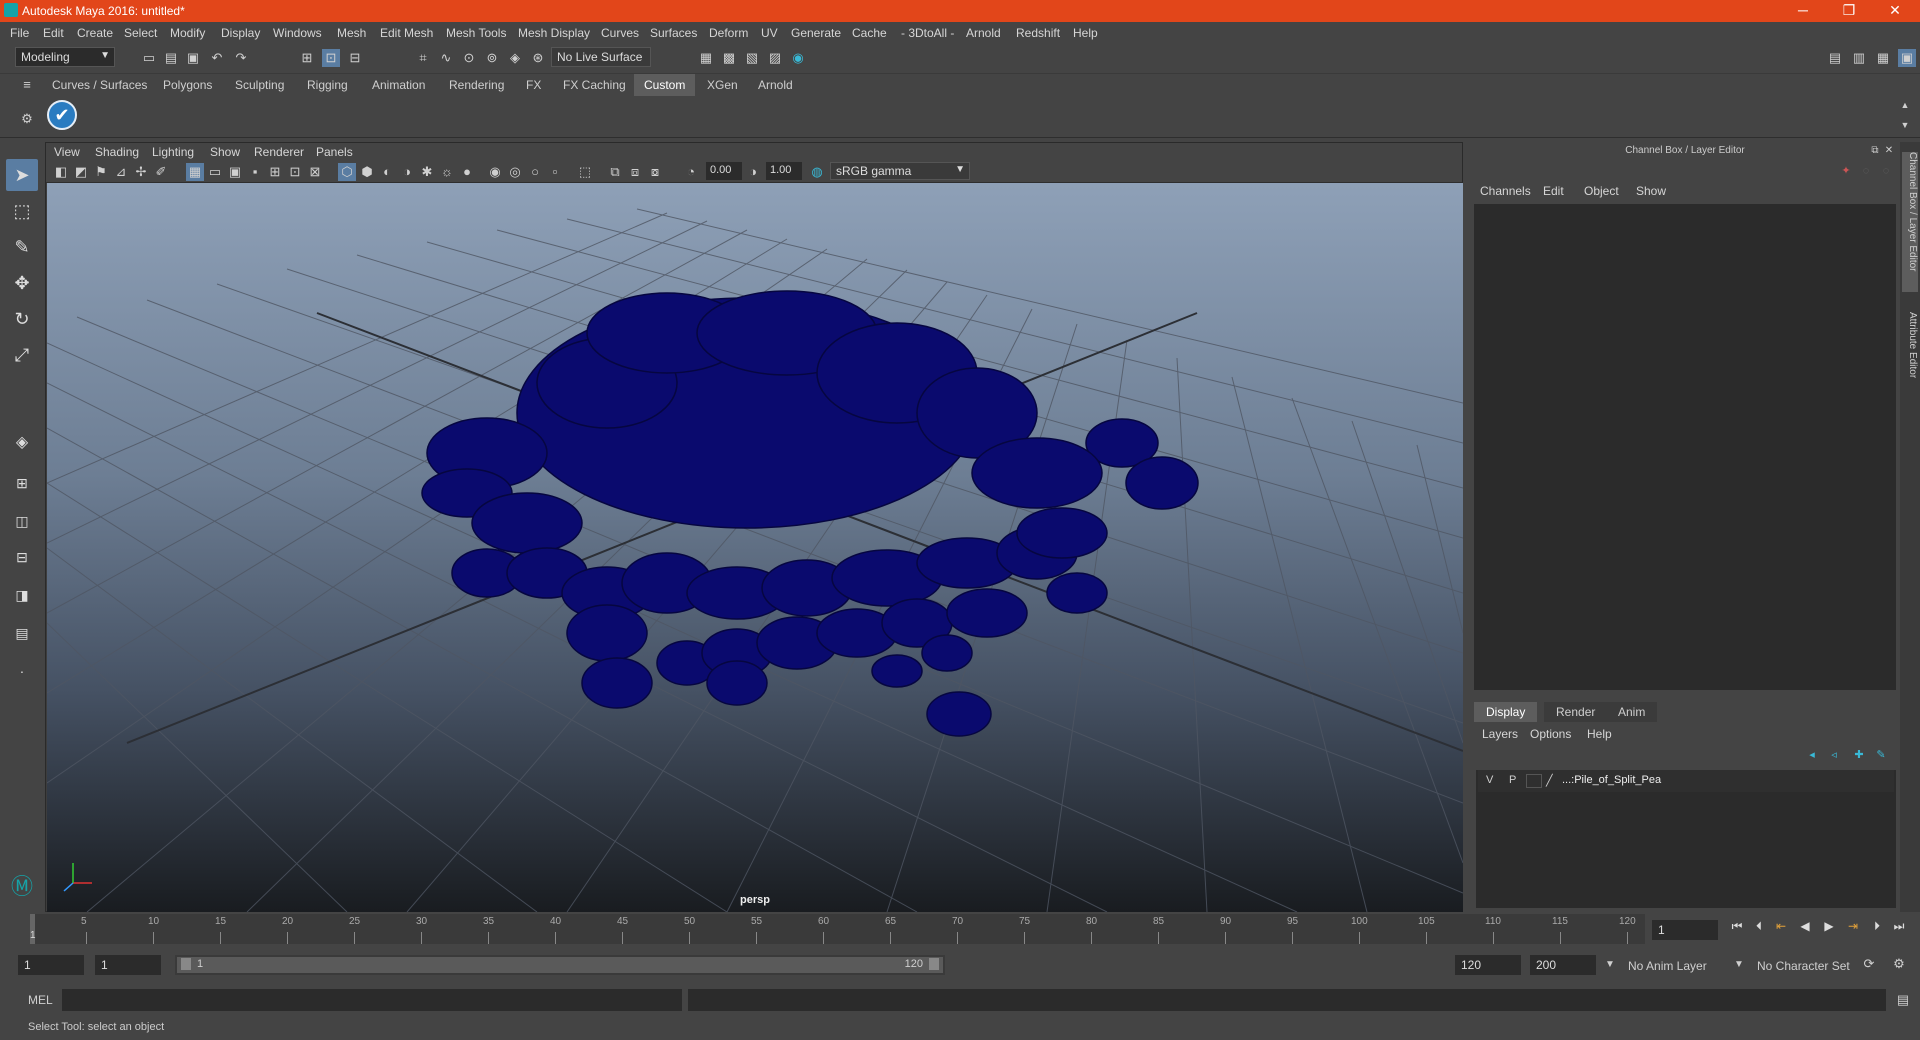  Describe the element at coordinates (447, 172) in the screenshot. I see `shadows-icon: ☼` at that location.